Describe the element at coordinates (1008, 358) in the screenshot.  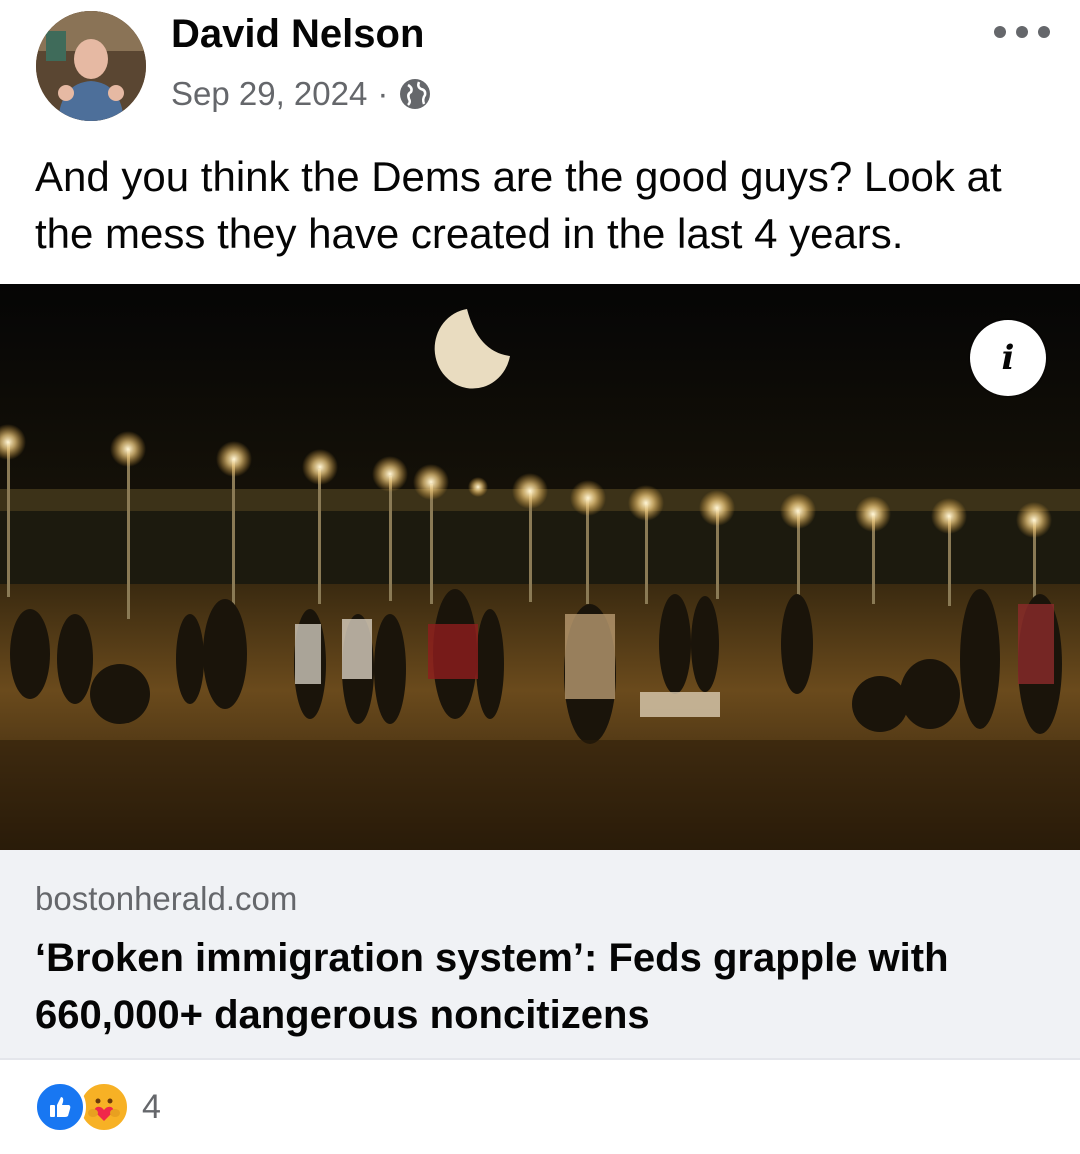
I see `info-icon: i` at that location.